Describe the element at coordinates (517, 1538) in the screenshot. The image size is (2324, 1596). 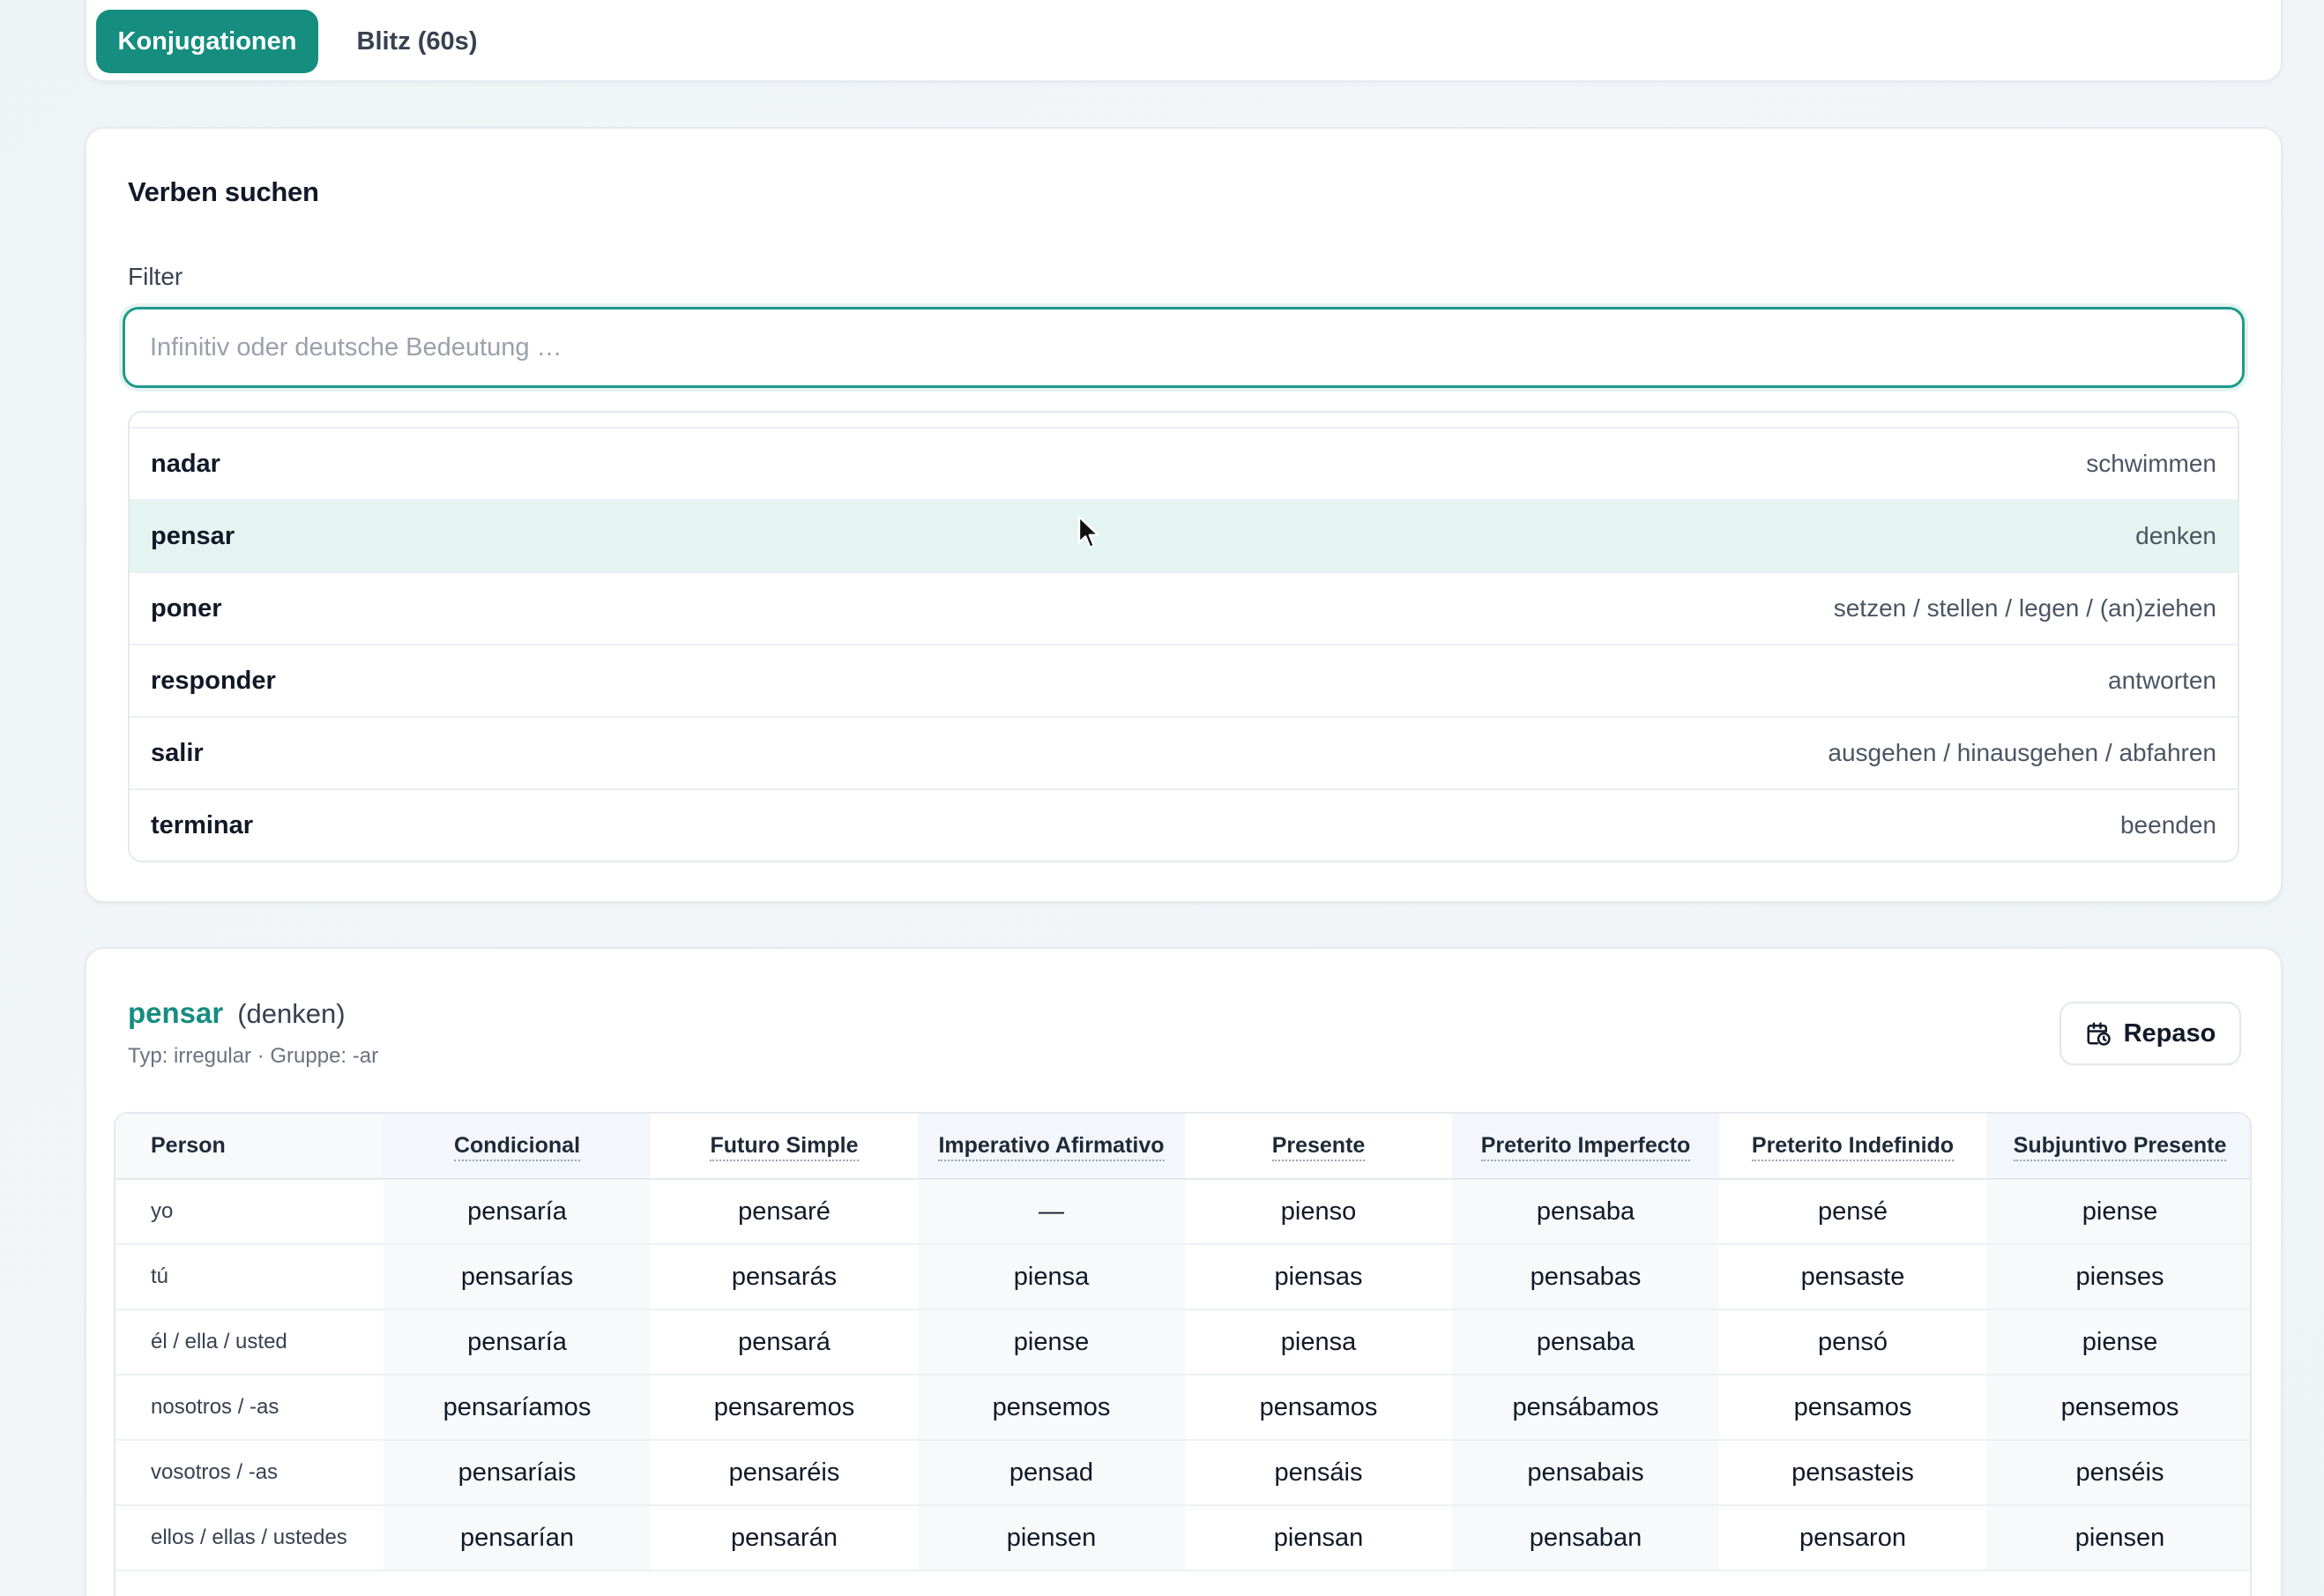
I see `cell-form: pensarían` at that location.